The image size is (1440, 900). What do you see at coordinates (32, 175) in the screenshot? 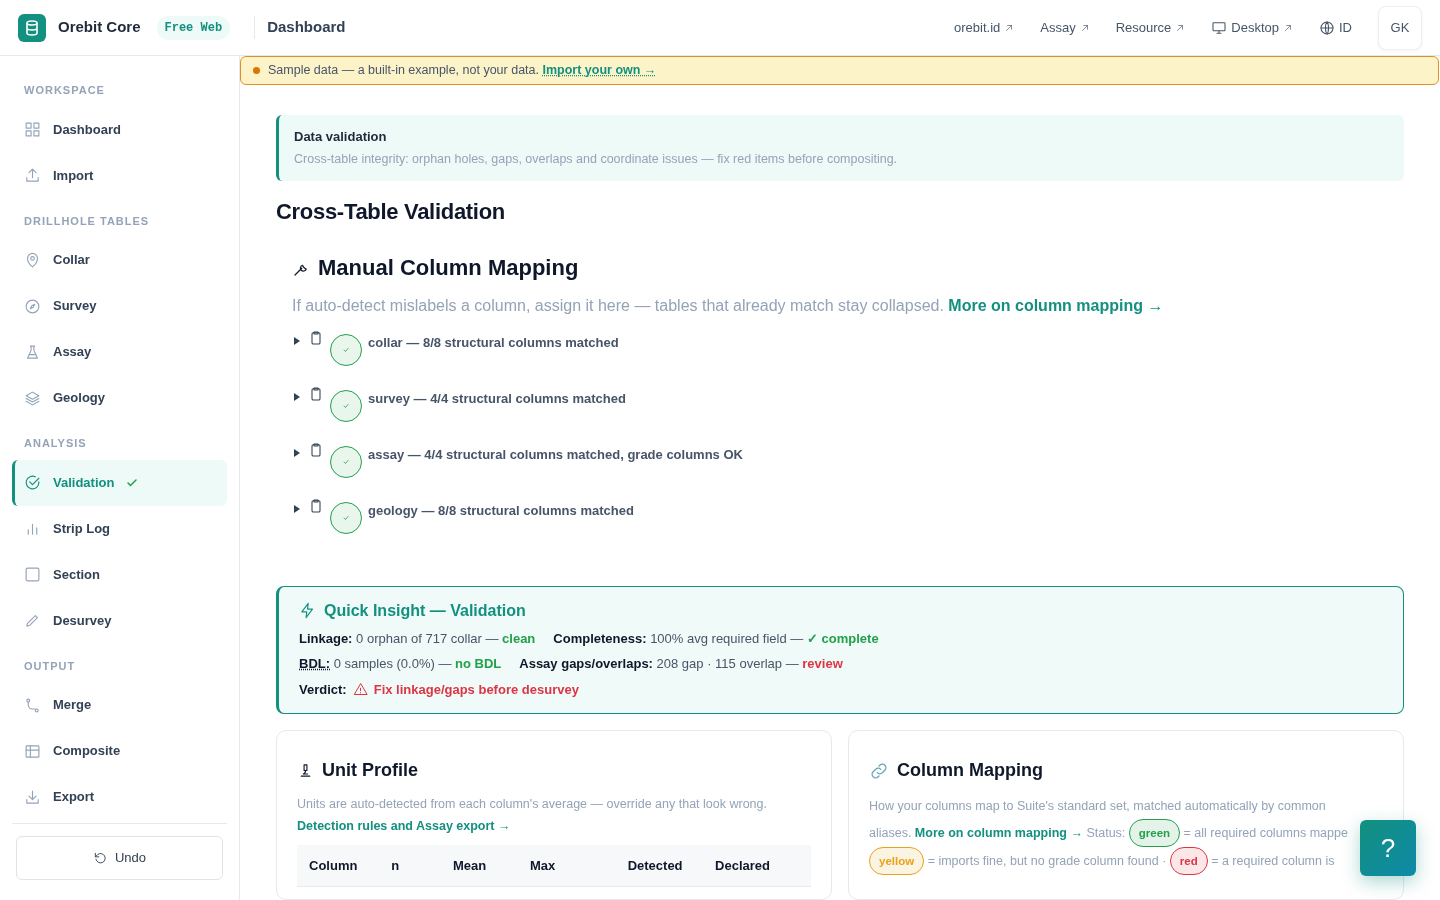
I see `upload-icon` at bounding box center [32, 175].